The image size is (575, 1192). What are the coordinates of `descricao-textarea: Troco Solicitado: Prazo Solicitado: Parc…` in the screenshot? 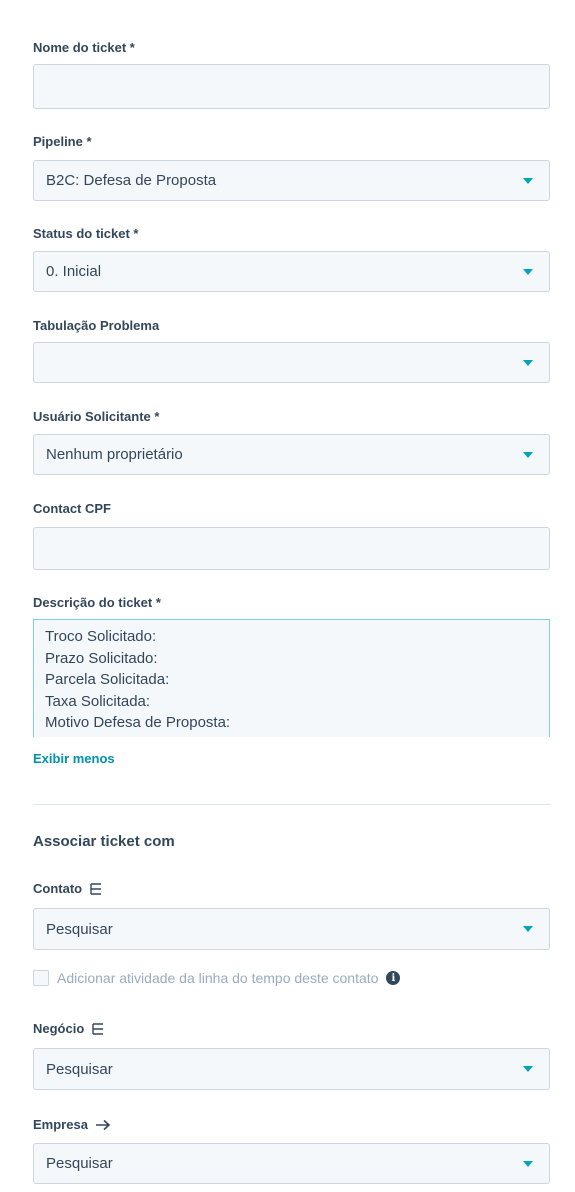 It's located at (291, 678).